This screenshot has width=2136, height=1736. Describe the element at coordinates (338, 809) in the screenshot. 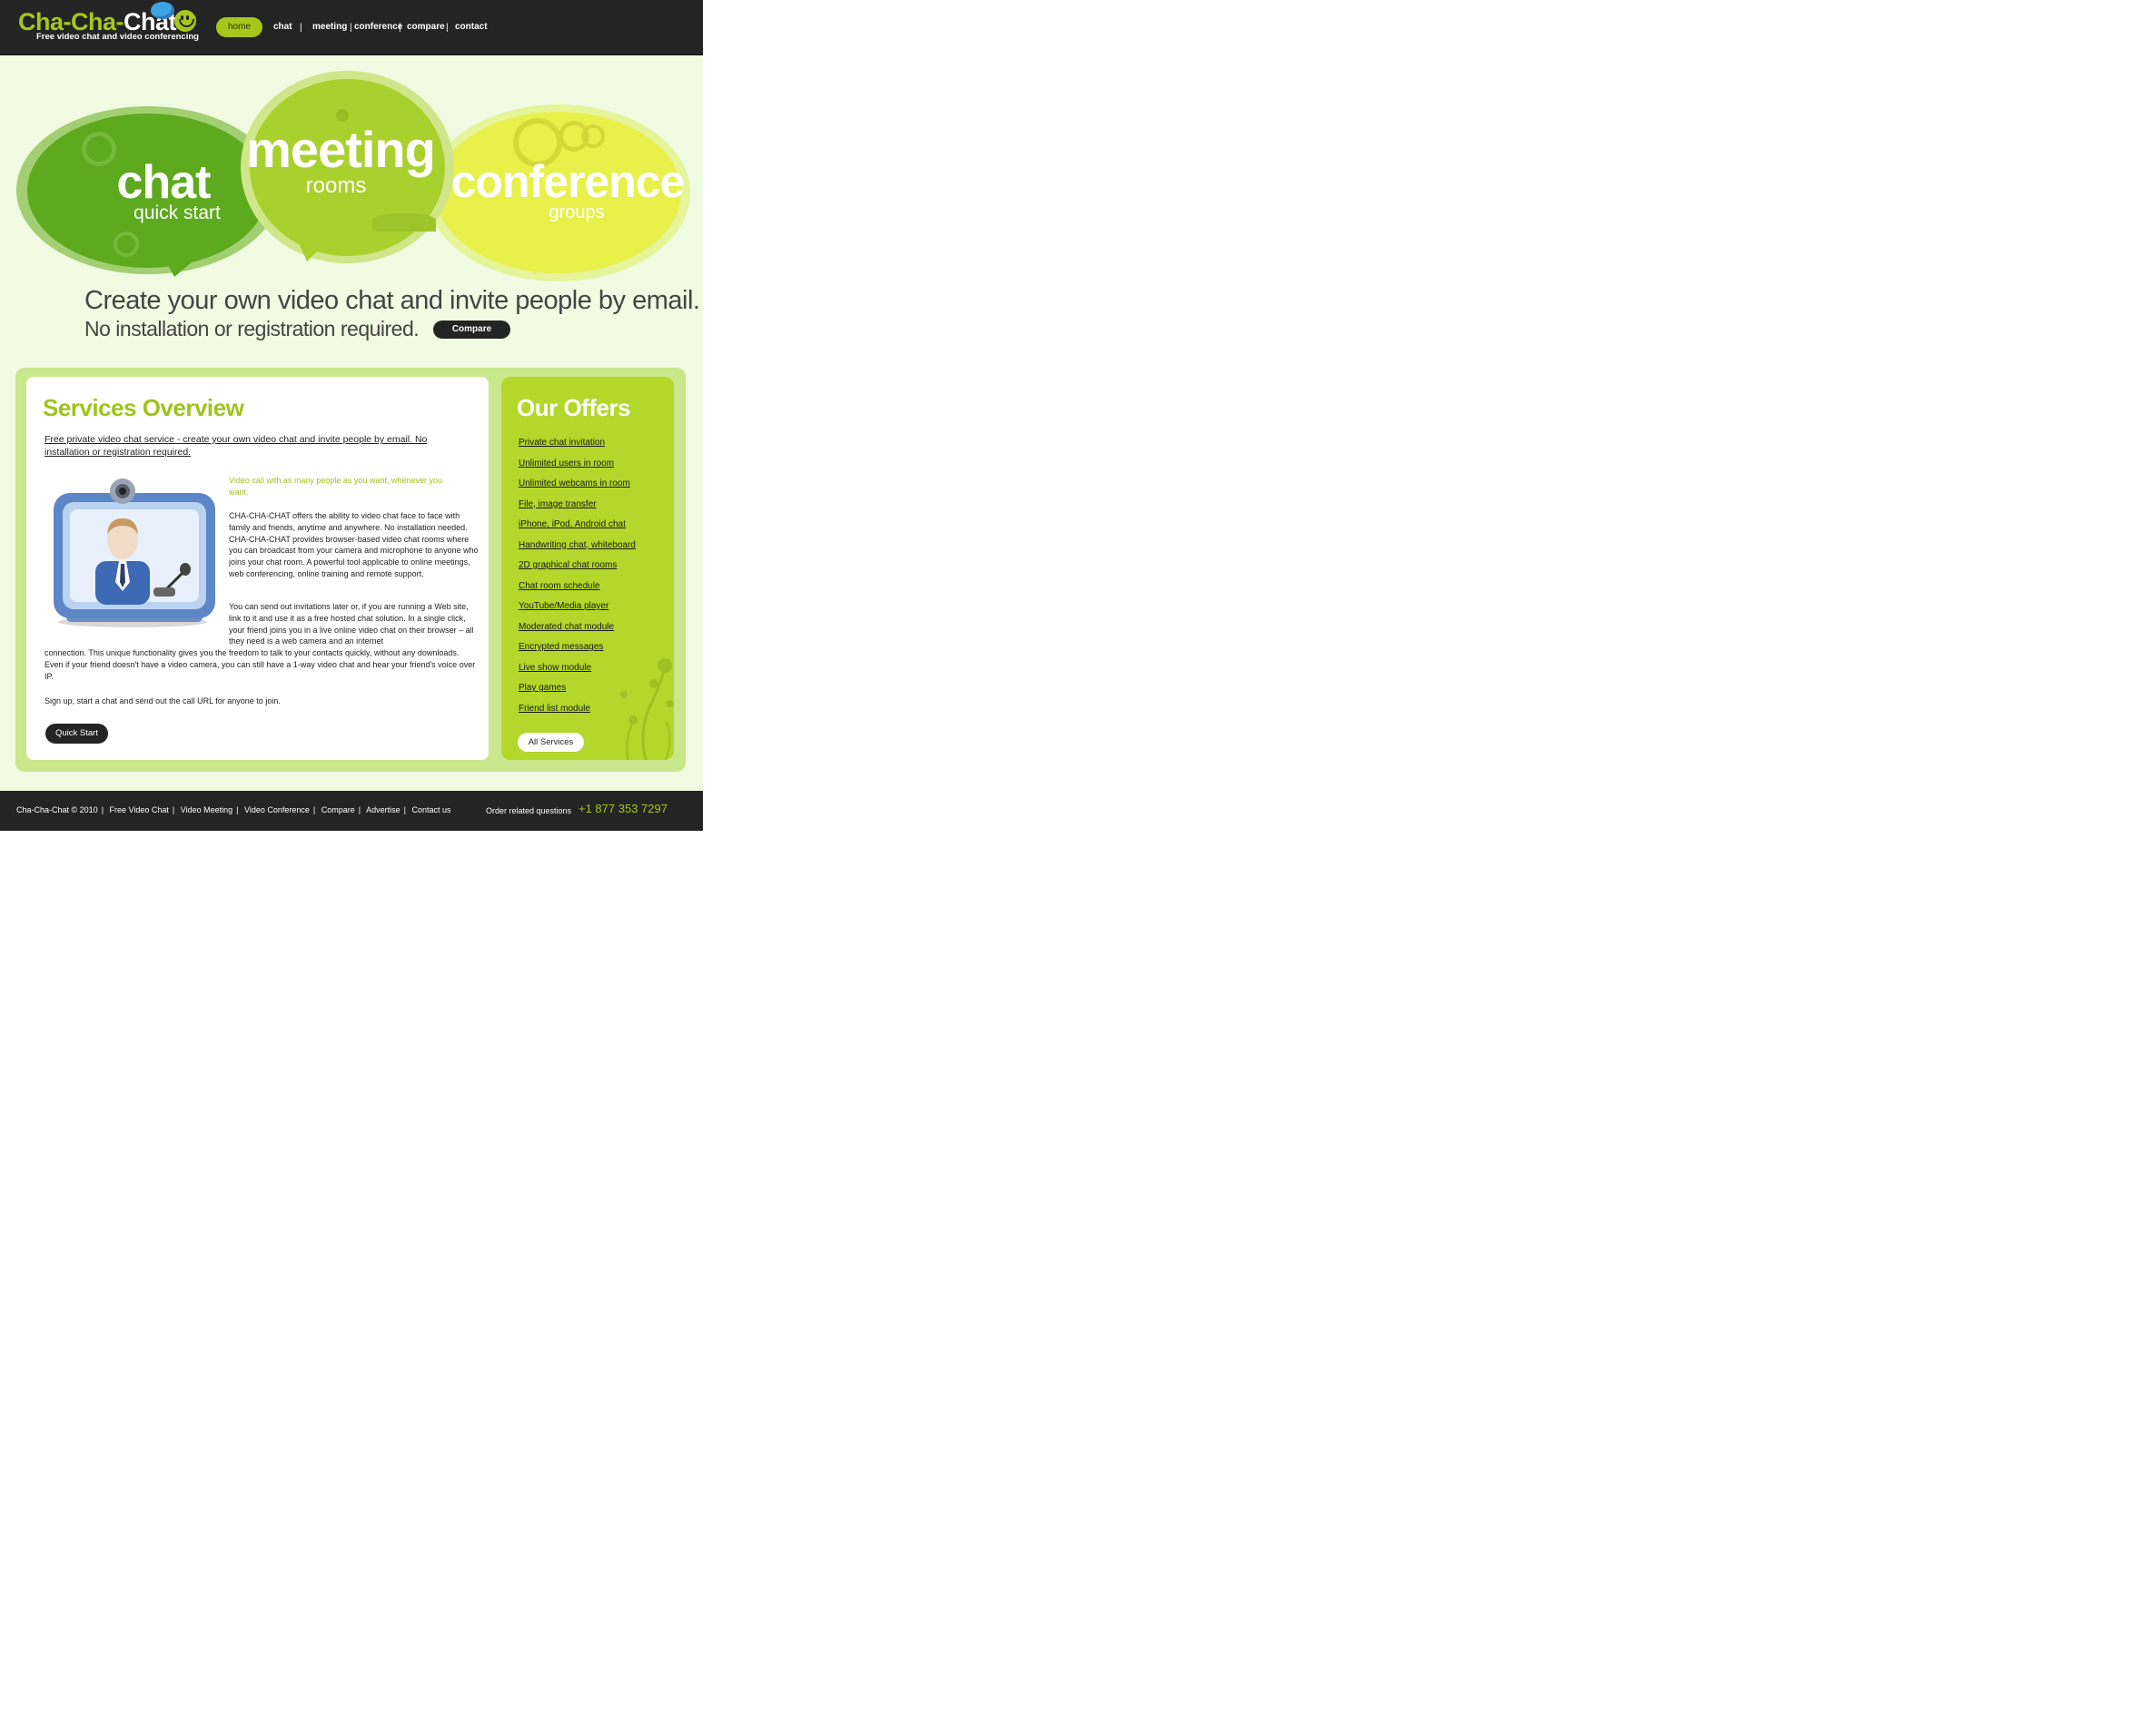

I see `footer-link-compare: Compare` at that location.